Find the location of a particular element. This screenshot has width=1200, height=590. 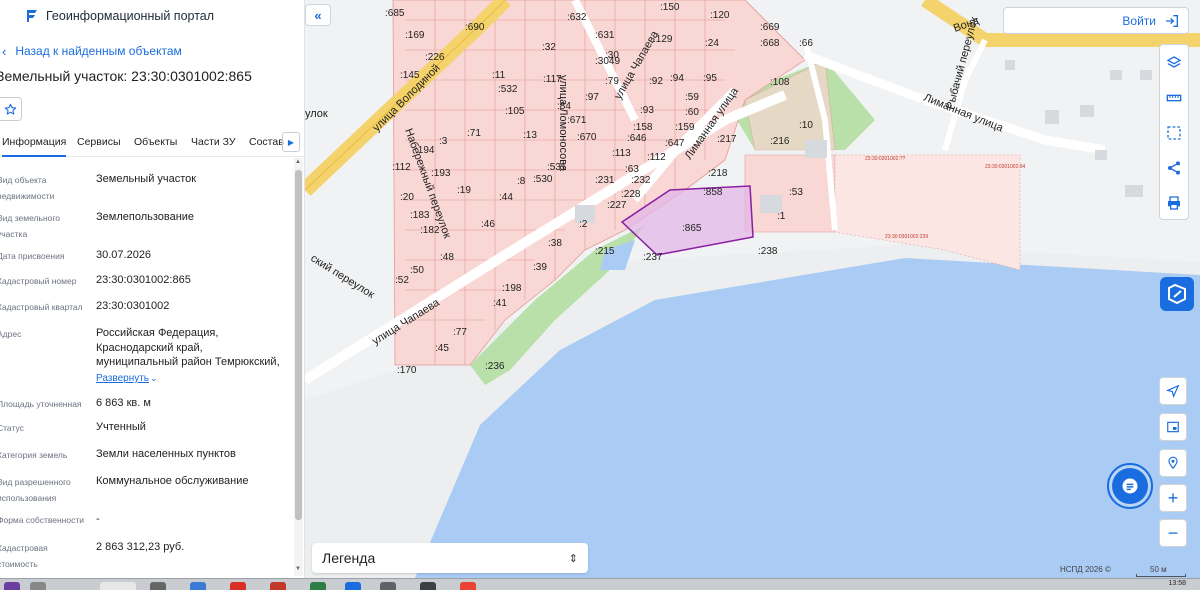

scroll-down-icon: ▼ is located at coordinates (298, 569).